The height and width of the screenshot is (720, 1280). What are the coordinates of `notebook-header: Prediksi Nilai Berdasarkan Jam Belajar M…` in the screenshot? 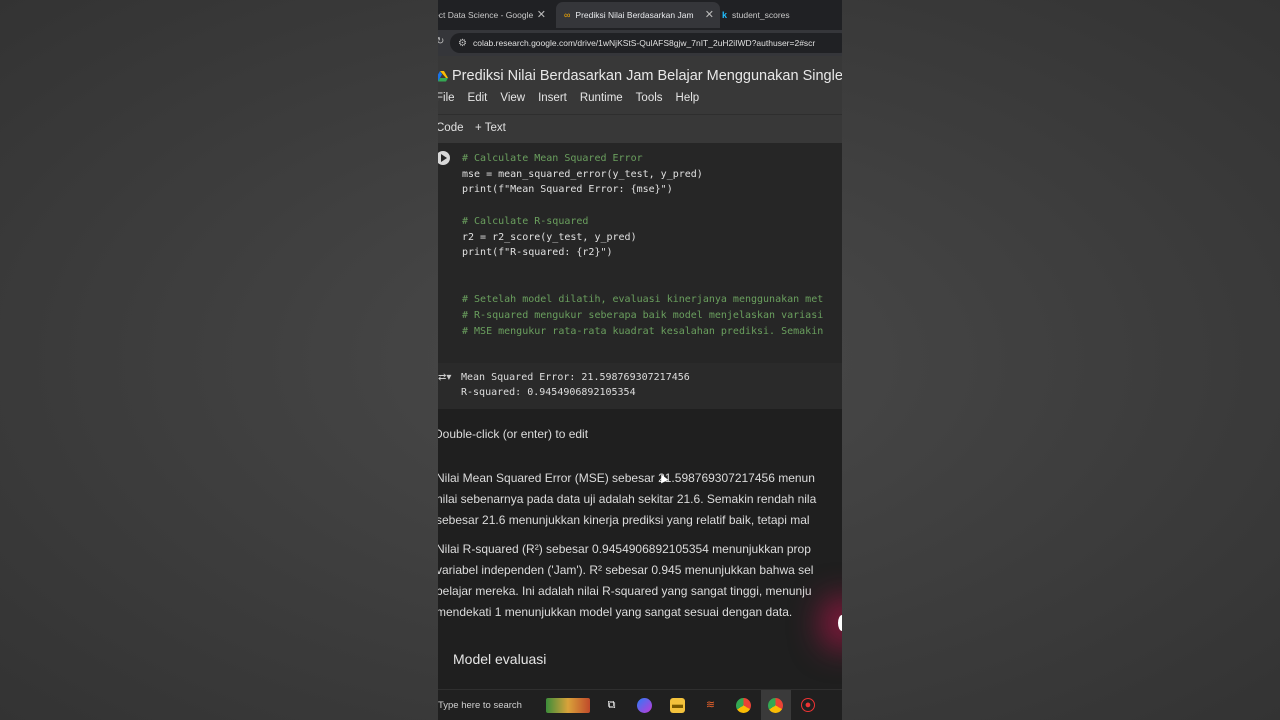 It's located at (640, 85).